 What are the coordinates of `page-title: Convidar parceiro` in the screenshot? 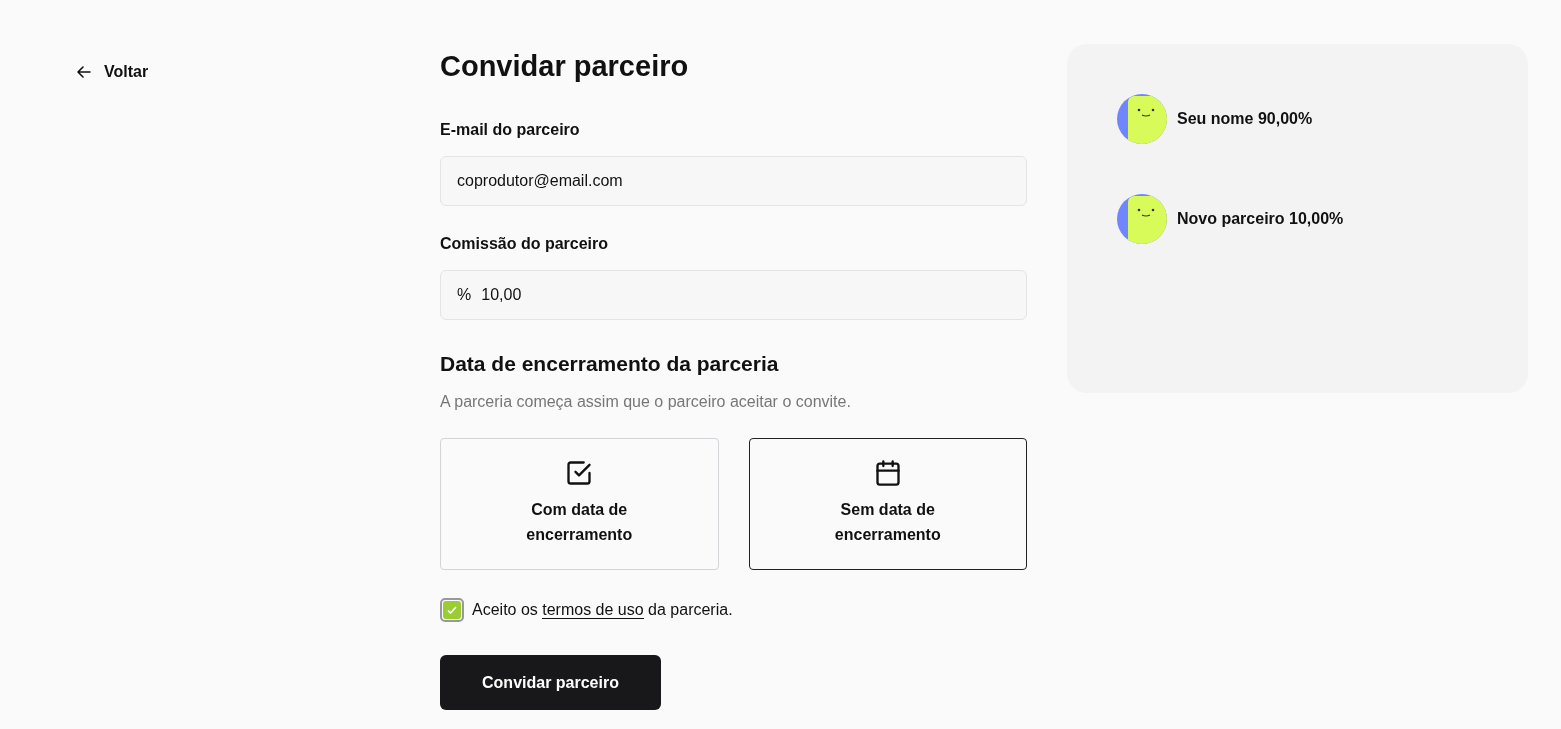 It's located at (565, 66).